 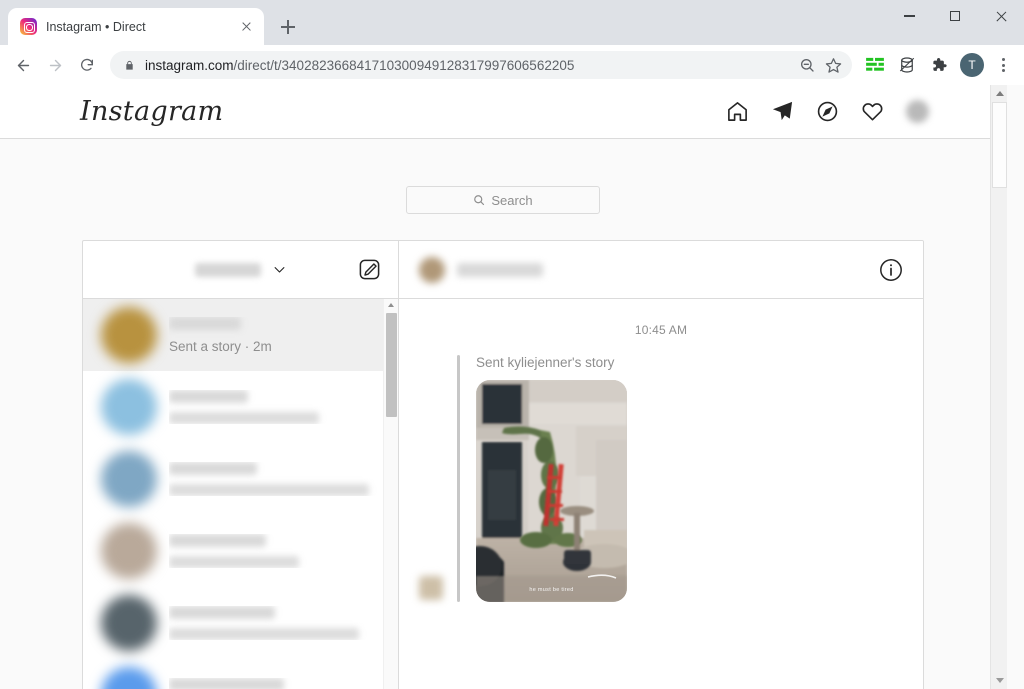 What do you see at coordinates (1001, 16) in the screenshot?
I see `close-window-button` at bounding box center [1001, 16].